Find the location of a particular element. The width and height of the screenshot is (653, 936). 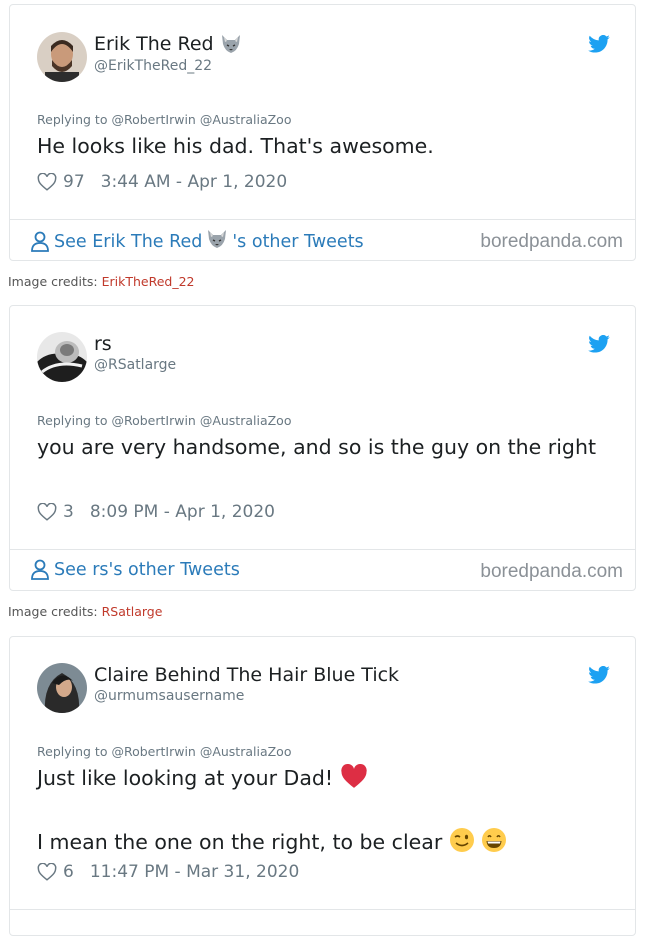

winking-face-emoji-icon is located at coordinates (462, 844).